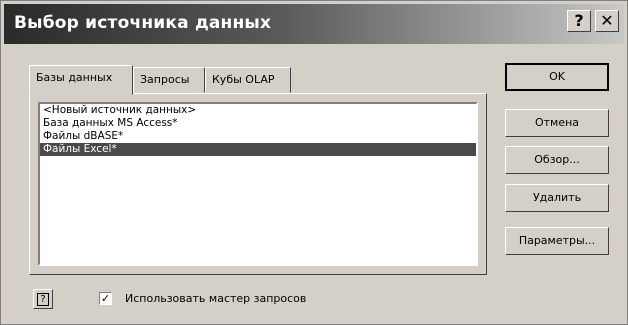 This screenshot has height=325, width=628. I want to click on list-item-new-source: <Новый источник данных>, so click(258, 110).